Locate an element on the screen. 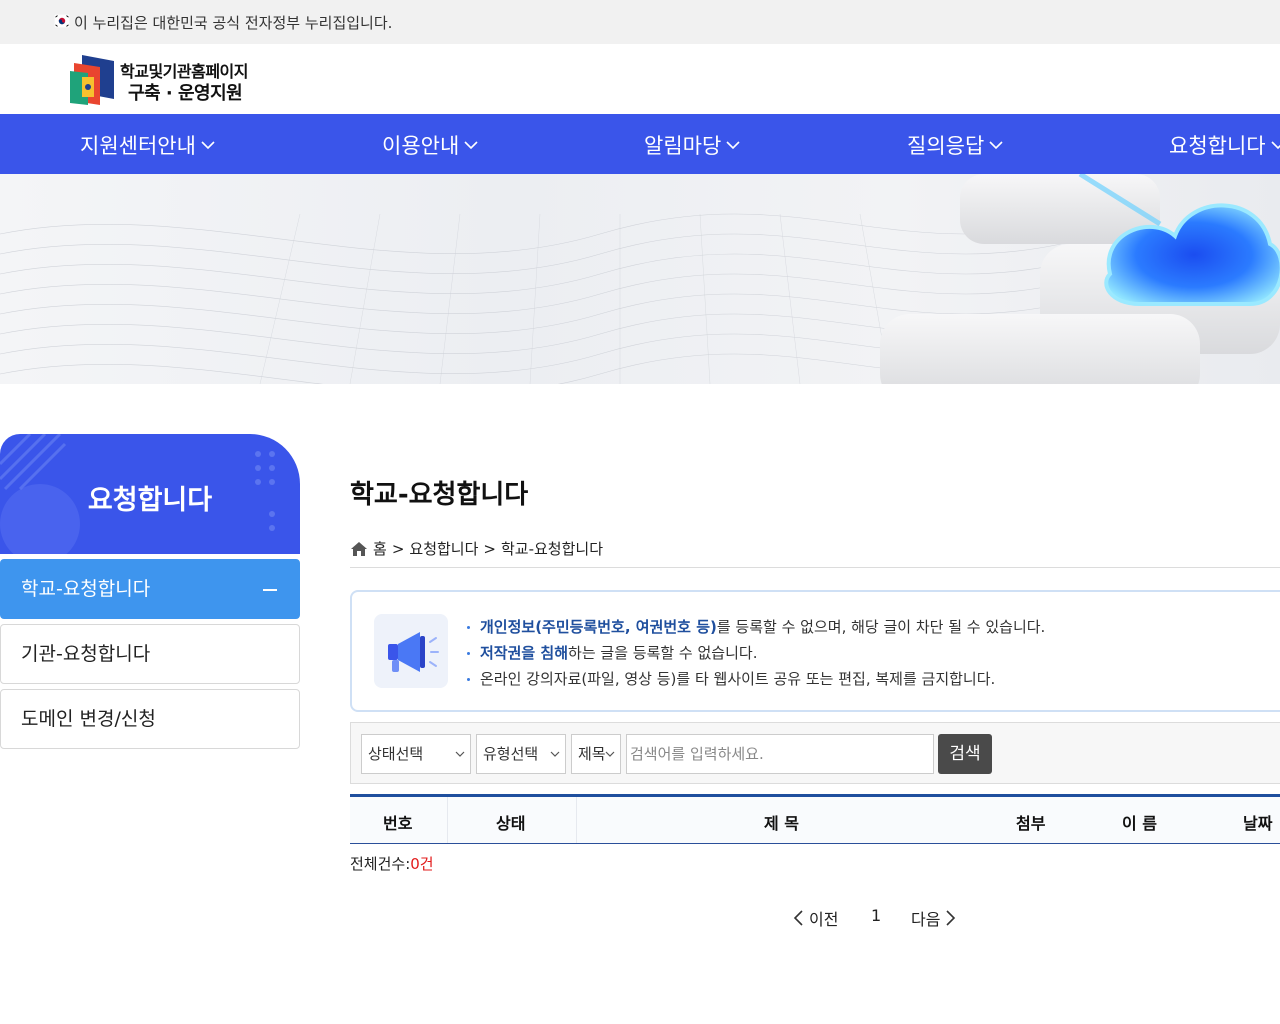 The height and width of the screenshot is (1024, 1280). chevron-left-icon is located at coordinates (798, 918).